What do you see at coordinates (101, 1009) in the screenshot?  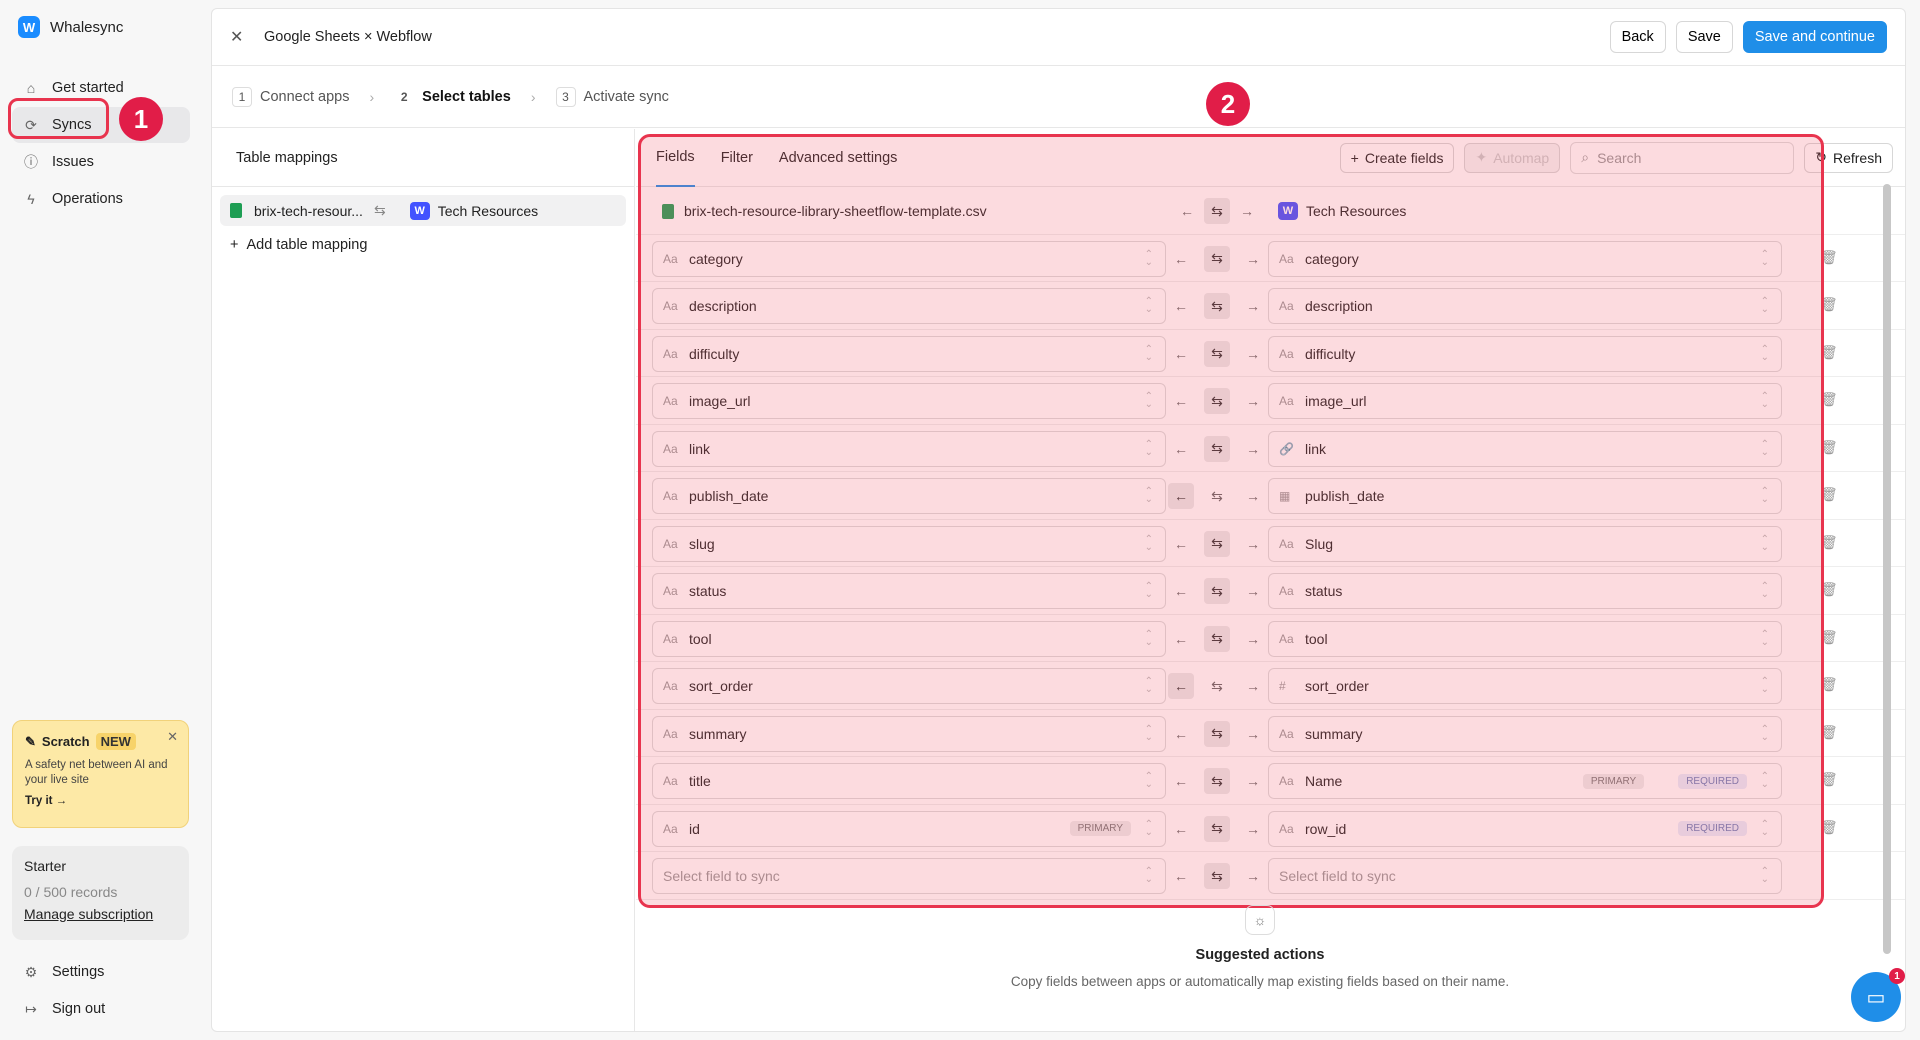 I see `sidebar-item-sign-out: ↦ Sign out` at bounding box center [101, 1009].